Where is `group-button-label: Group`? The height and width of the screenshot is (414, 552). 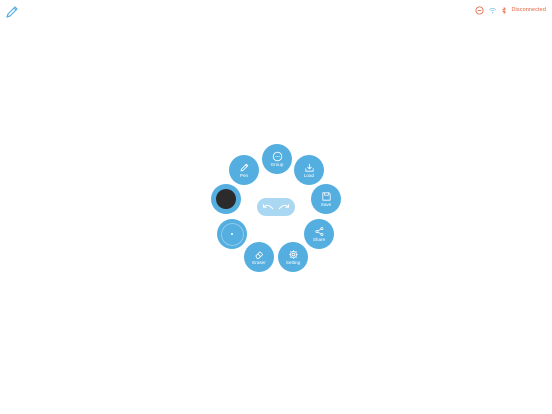 group-button-label: Group is located at coordinates (277, 164).